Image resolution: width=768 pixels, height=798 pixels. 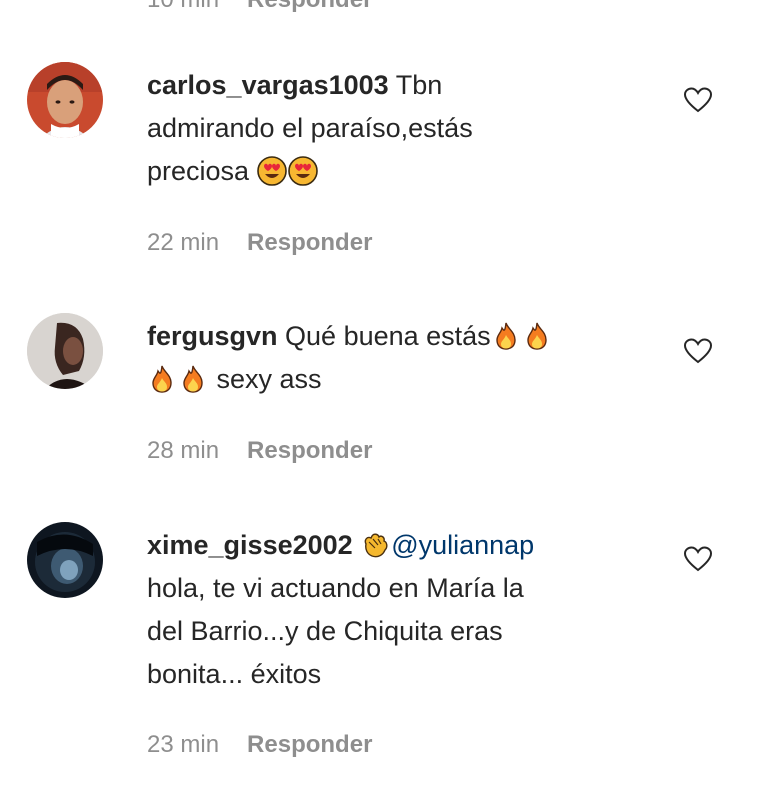 I want to click on comment-meta: 22 min Responder, so click(x=259, y=243).